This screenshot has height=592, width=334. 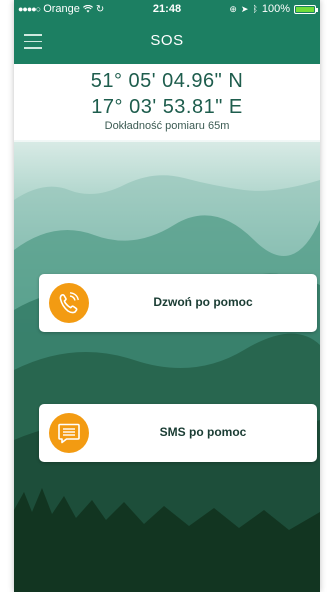 What do you see at coordinates (69, 303) in the screenshot?
I see `phone-call-icon` at bounding box center [69, 303].